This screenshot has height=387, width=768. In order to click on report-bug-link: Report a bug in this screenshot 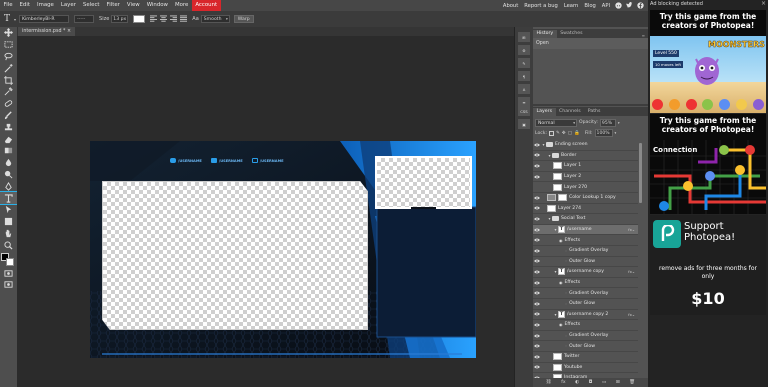, I will do `click(541, 6)`.